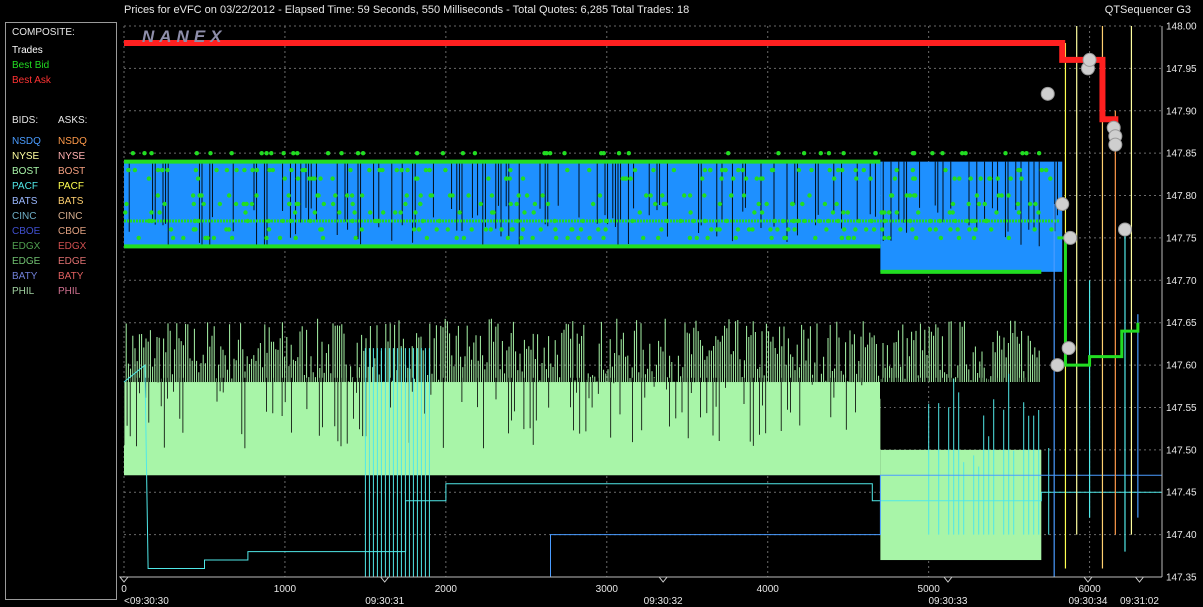  What do you see at coordinates (1181, 366) in the screenshot?
I see `y-tick-label: 147.60` at bounding box center [1181, 366].